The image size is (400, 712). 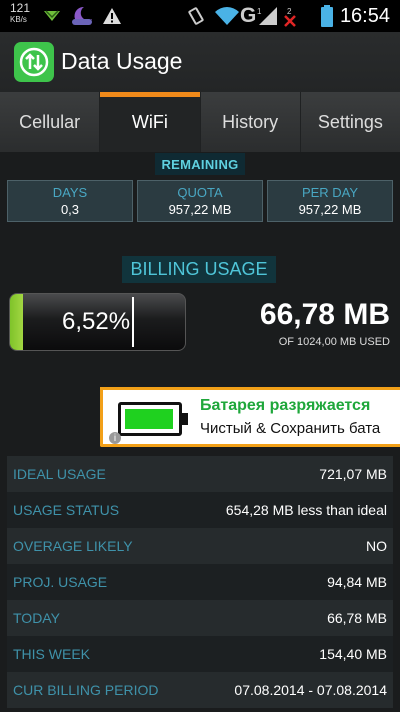 I want to click on stat-value: 0,3, so click(x=70, y=209).